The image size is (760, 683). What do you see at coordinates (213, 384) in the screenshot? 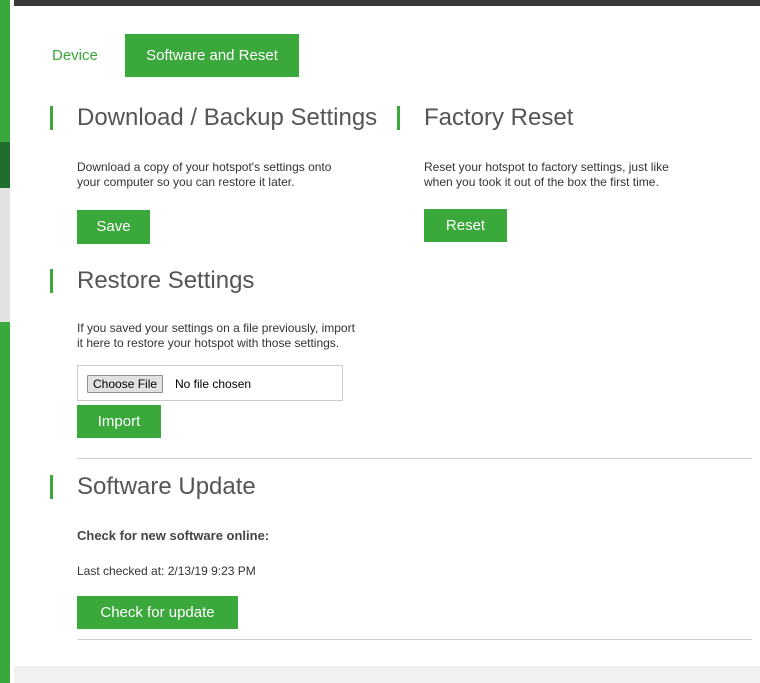
I see `file-status-text: No file chosen` at bounding box center [213, 384].